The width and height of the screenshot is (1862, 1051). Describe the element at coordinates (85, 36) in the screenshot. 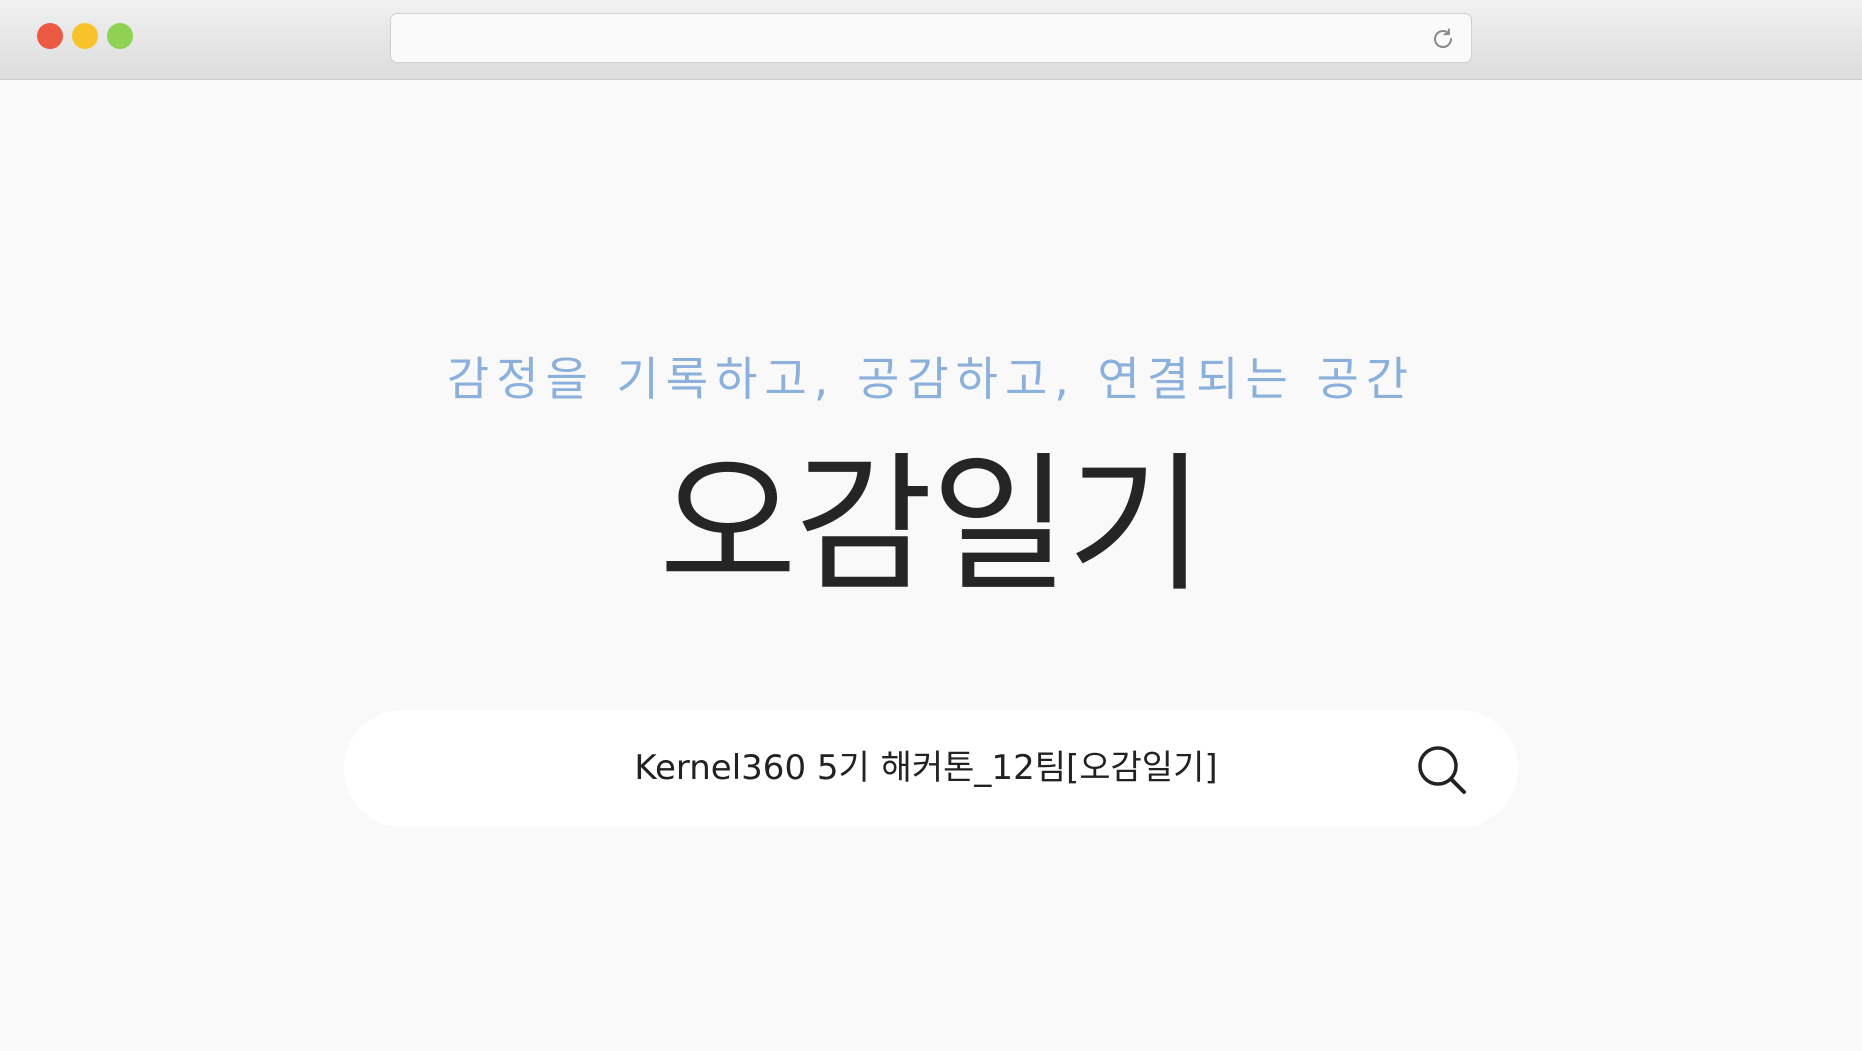

I see `minimize-window-button` at that location.